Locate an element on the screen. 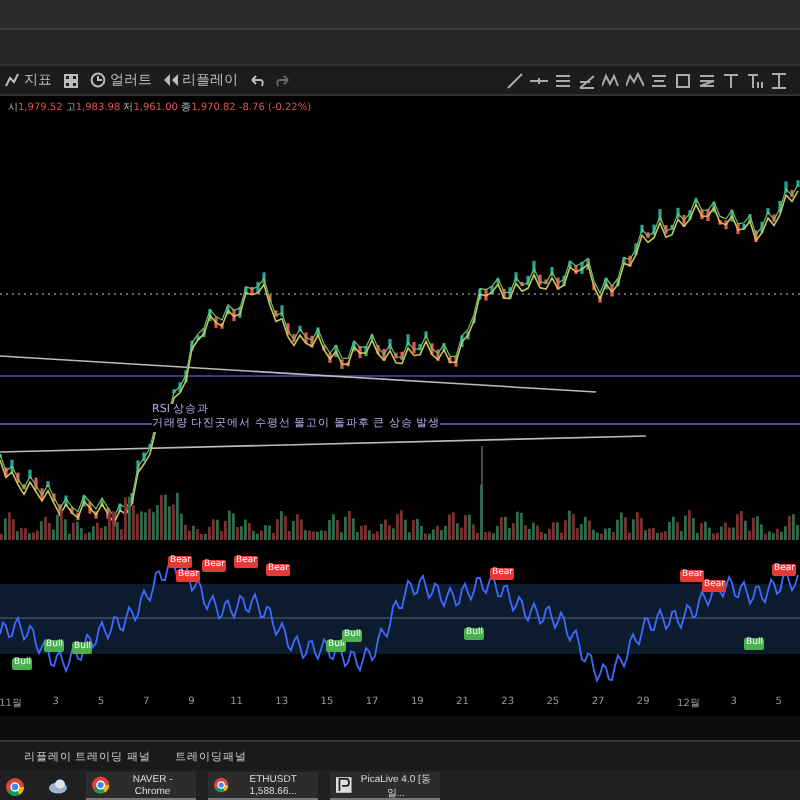 This screenshot has width=800, height=800. rectangle-tool-icon is located at coordinates (683, 80).